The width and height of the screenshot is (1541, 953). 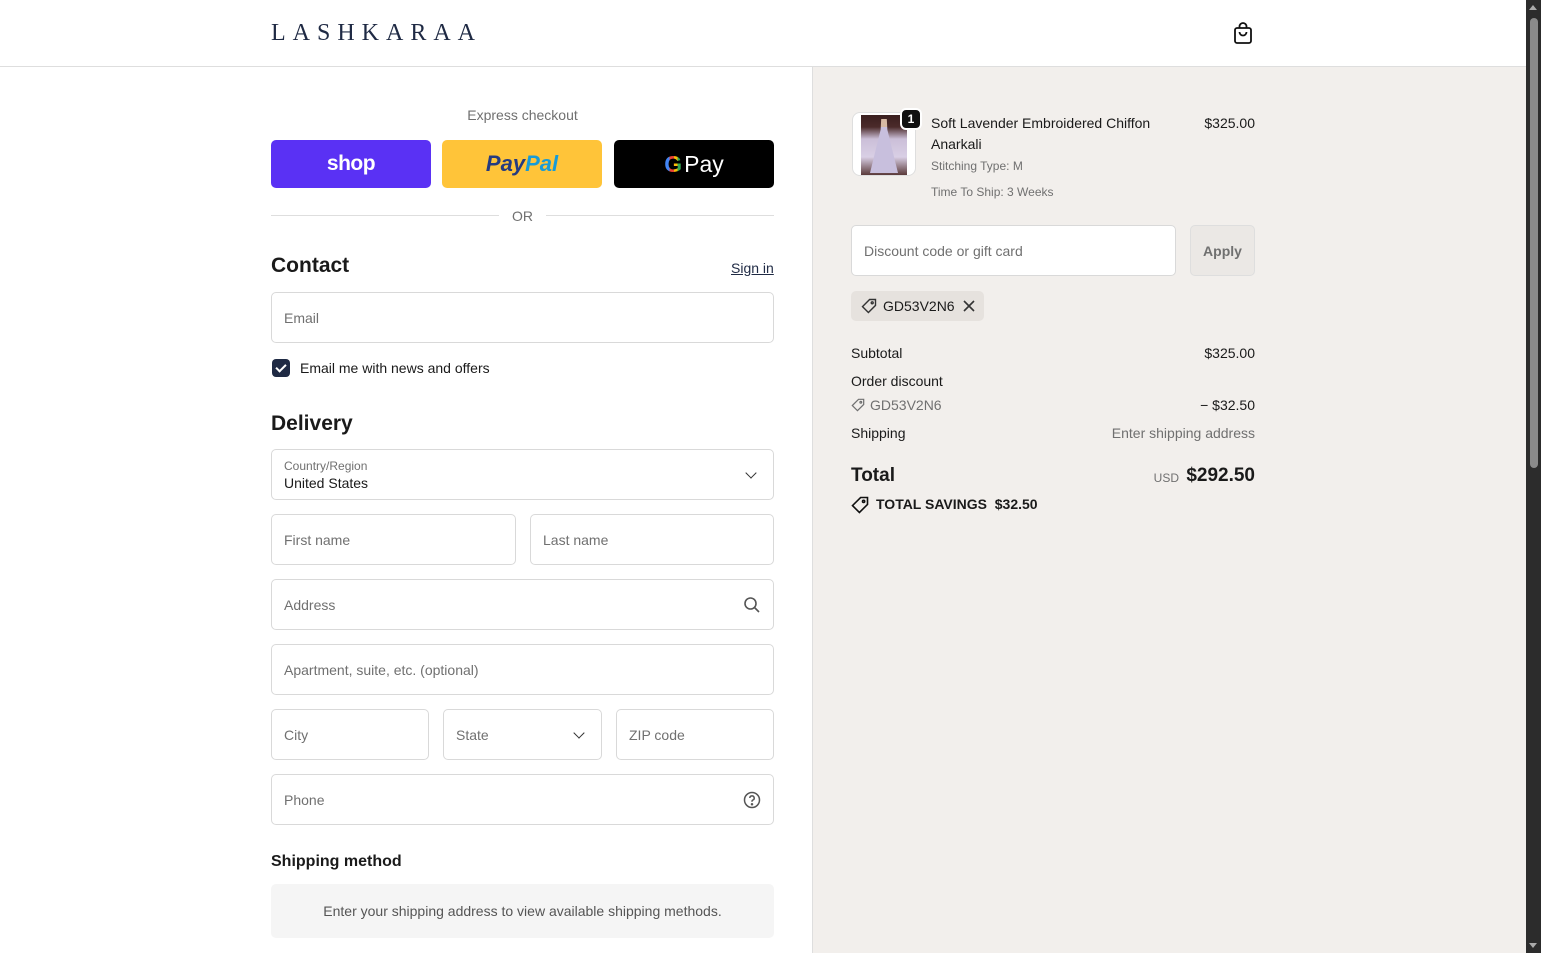 What do you see at coordinates (873, 475) in the screenshot?
I see `total-label: Total` at bounding box center [873, 475].